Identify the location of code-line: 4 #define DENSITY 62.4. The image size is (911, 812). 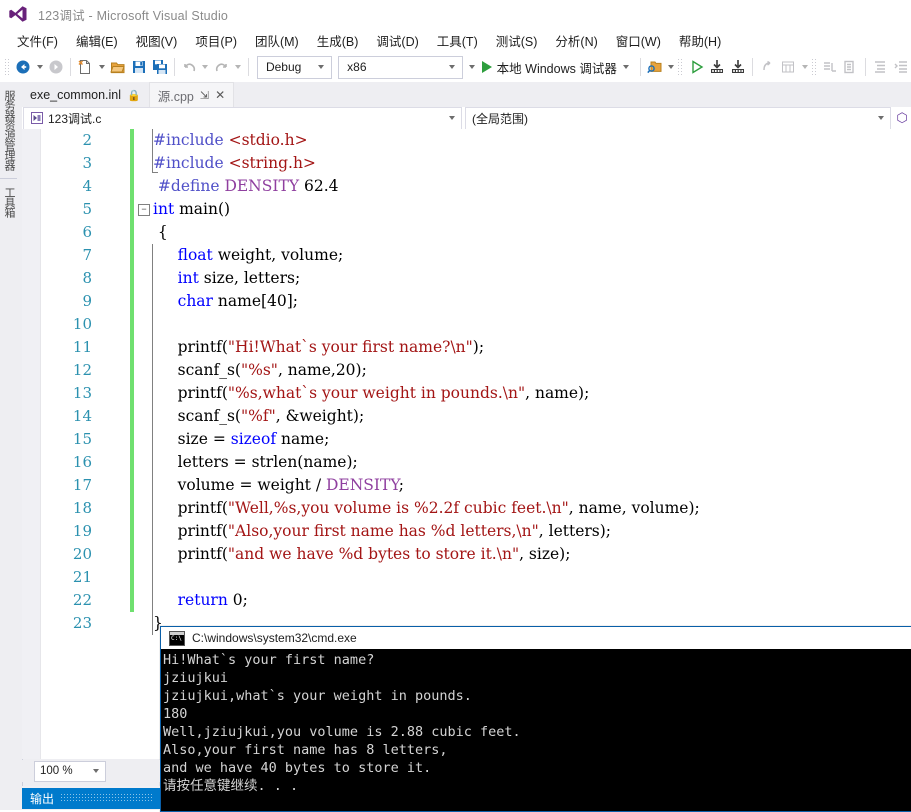
(466, 186).